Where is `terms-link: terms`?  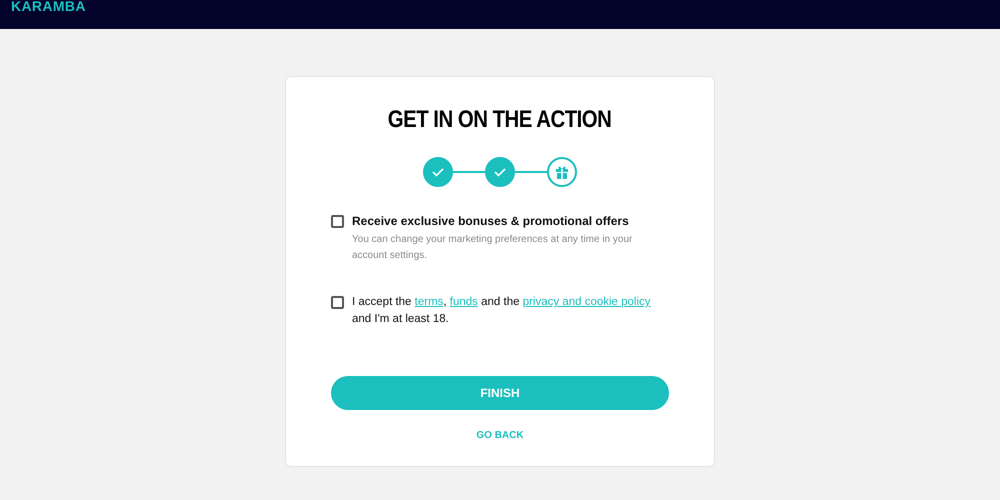
terms-link: terms is located at coordinates (429, 302).